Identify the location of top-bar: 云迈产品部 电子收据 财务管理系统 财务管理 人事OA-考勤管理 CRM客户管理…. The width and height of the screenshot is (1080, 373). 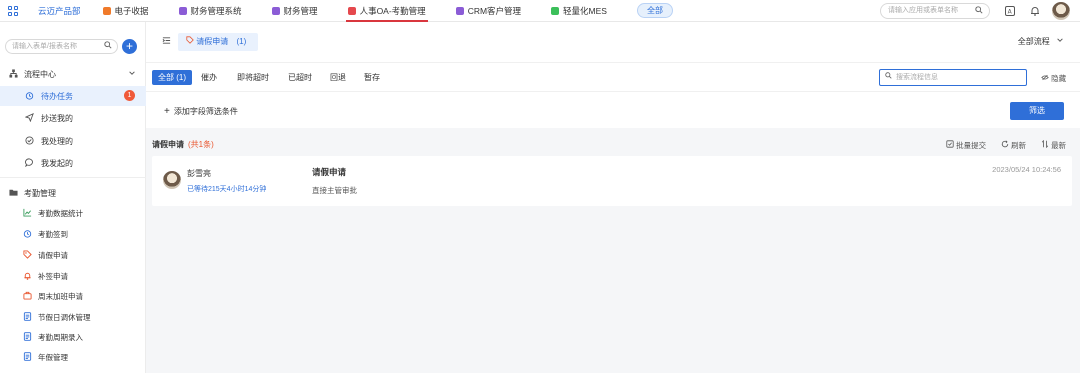
(540, 11).